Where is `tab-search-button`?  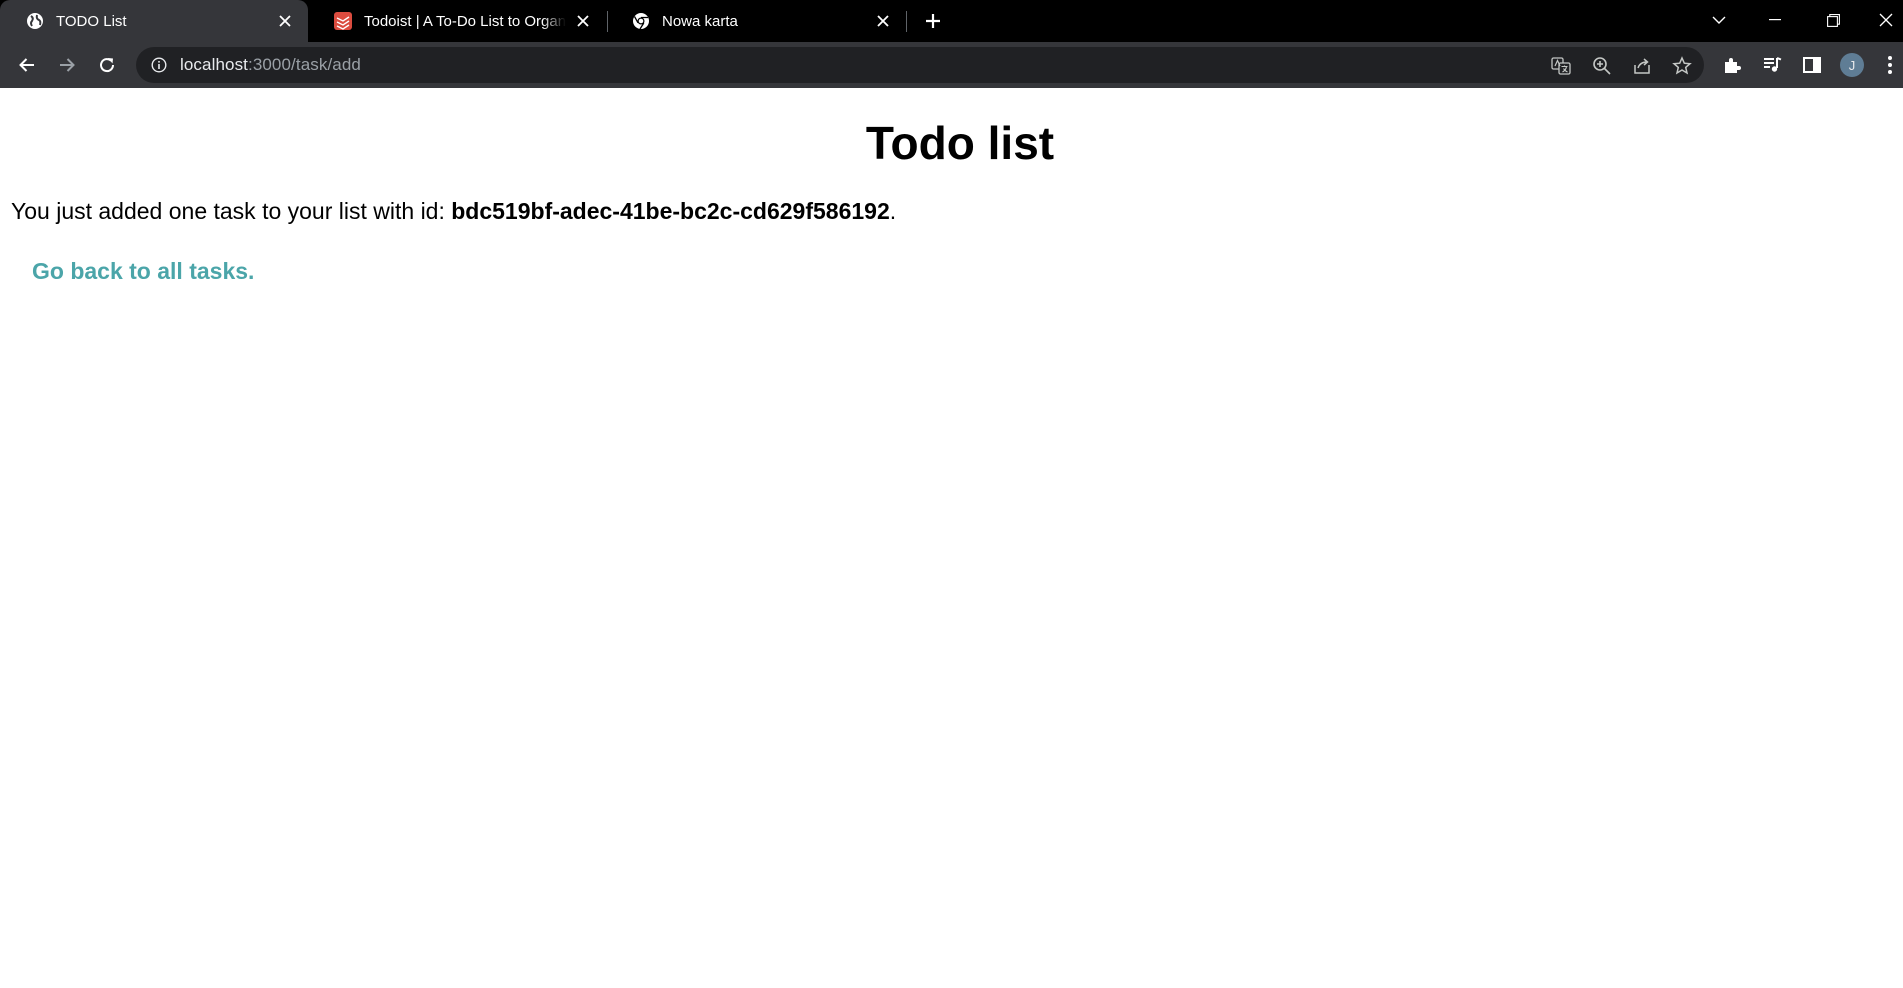 tab-search-button is located at coordinates (1719, 20).